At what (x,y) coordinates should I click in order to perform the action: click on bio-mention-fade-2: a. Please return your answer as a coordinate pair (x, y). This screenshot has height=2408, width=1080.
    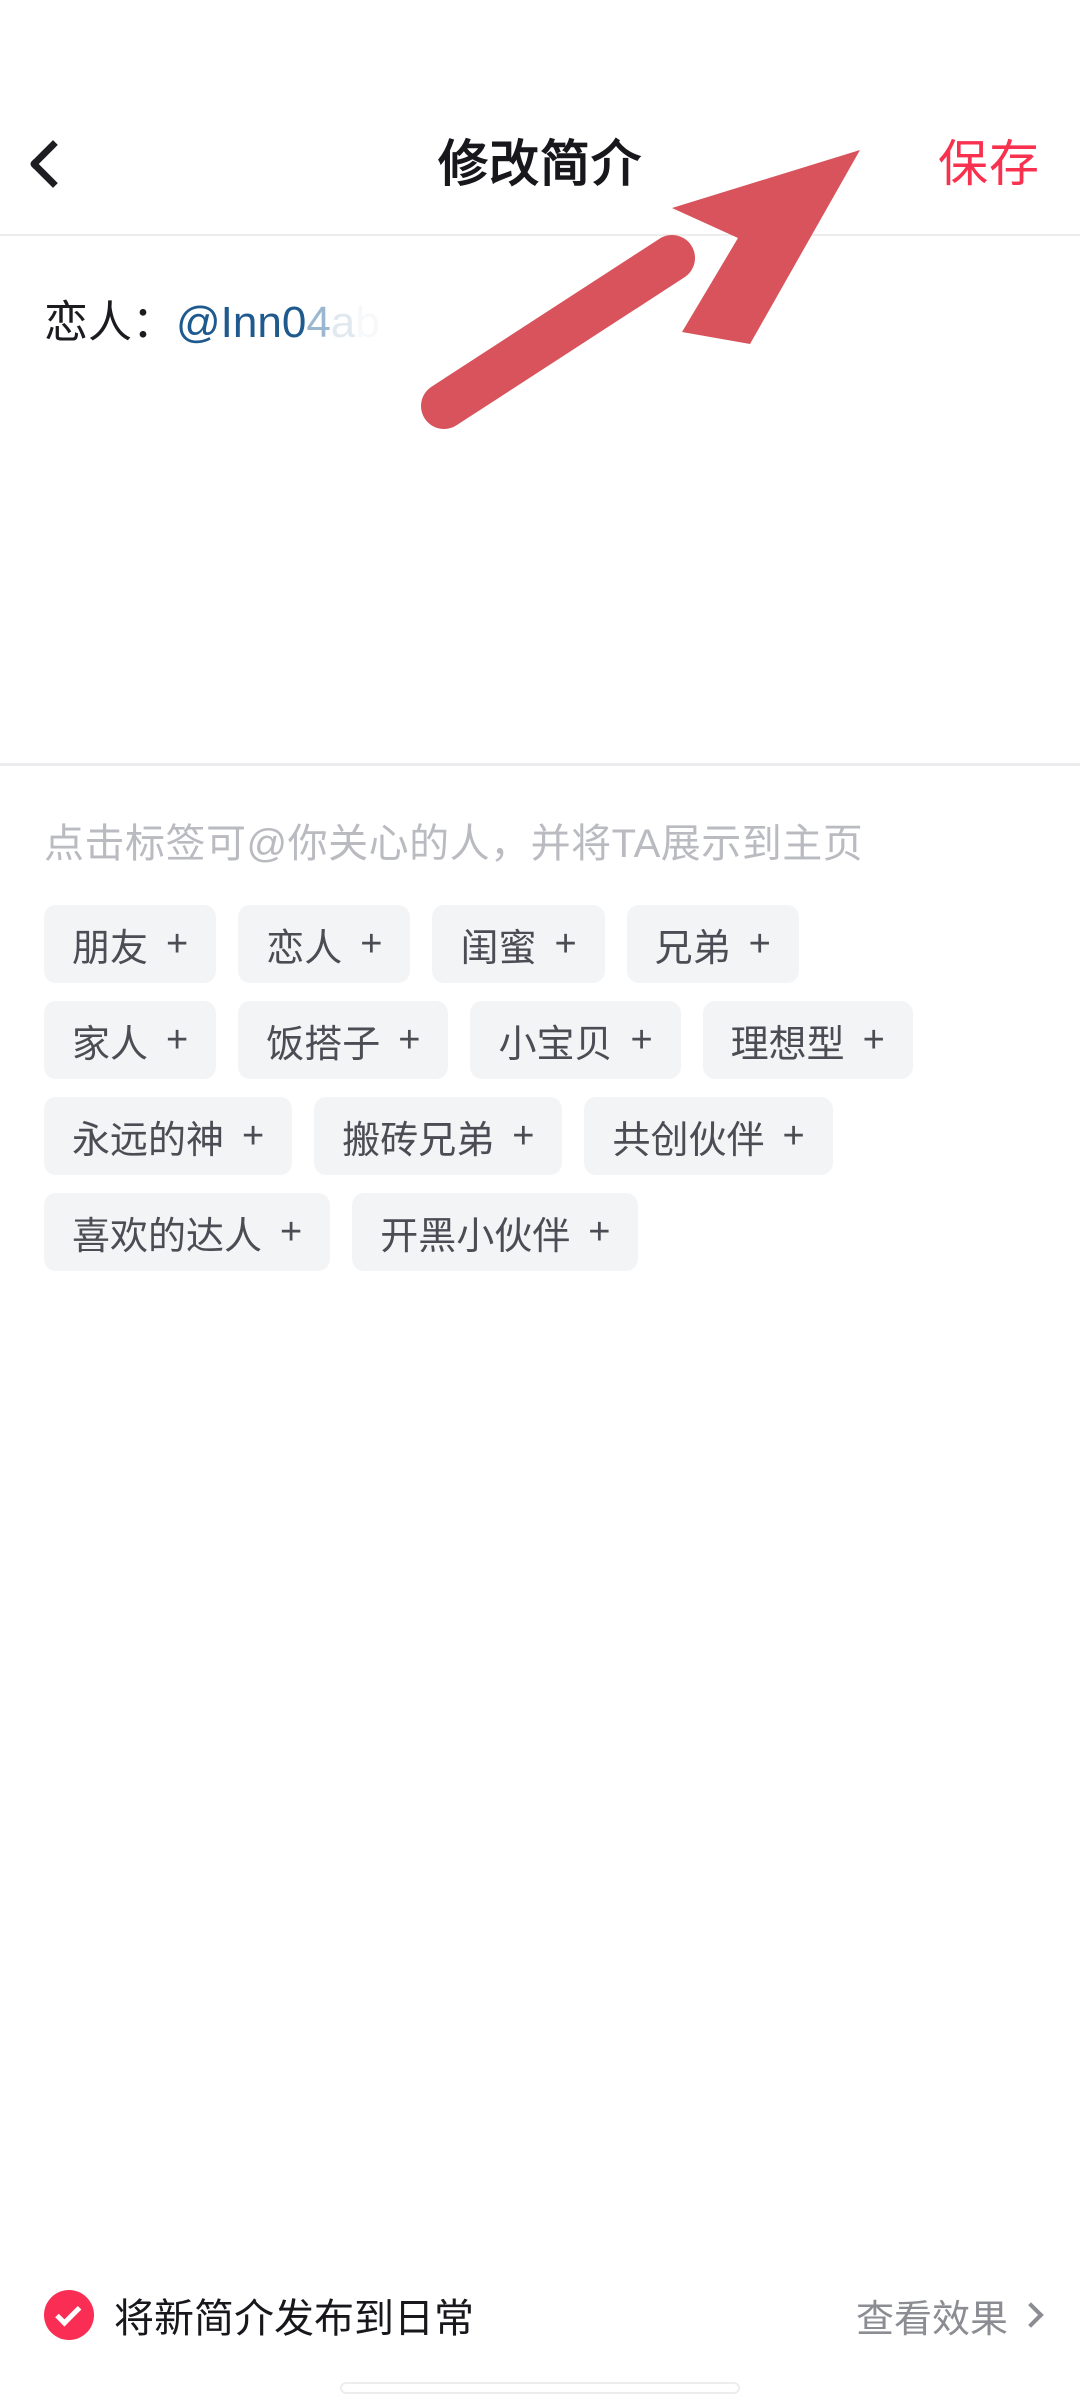
    Looking at the image, I should click on (343, 322).